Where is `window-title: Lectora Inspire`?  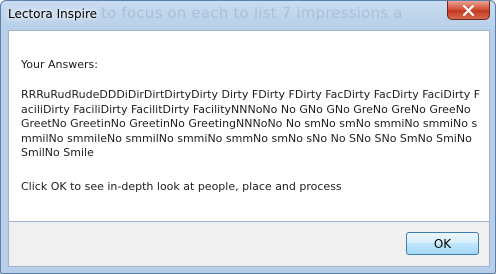 window-title: Lectora Inspire is located at coordinates (53, 14).